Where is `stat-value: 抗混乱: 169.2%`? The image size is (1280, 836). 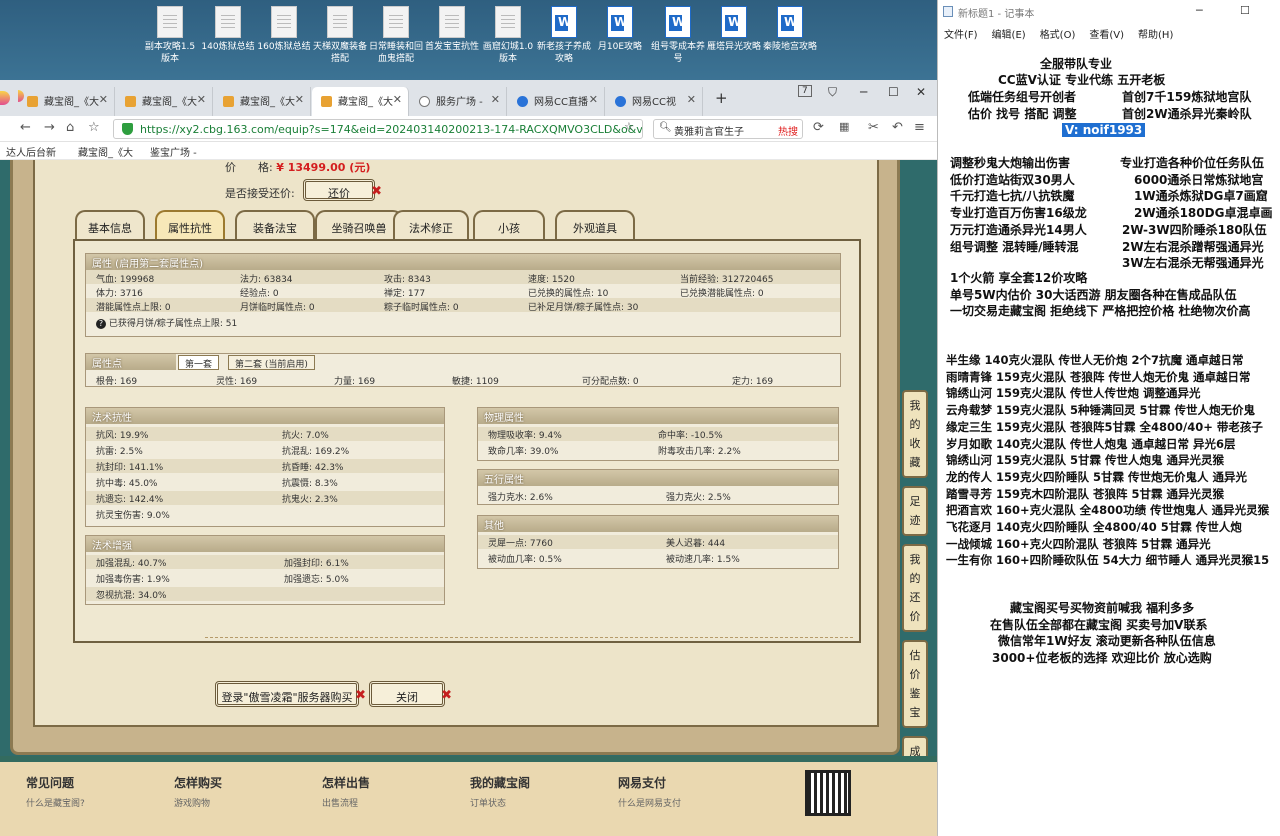
stat-value: 抗混乱: 169.2% is located at coordinates (316, 452).